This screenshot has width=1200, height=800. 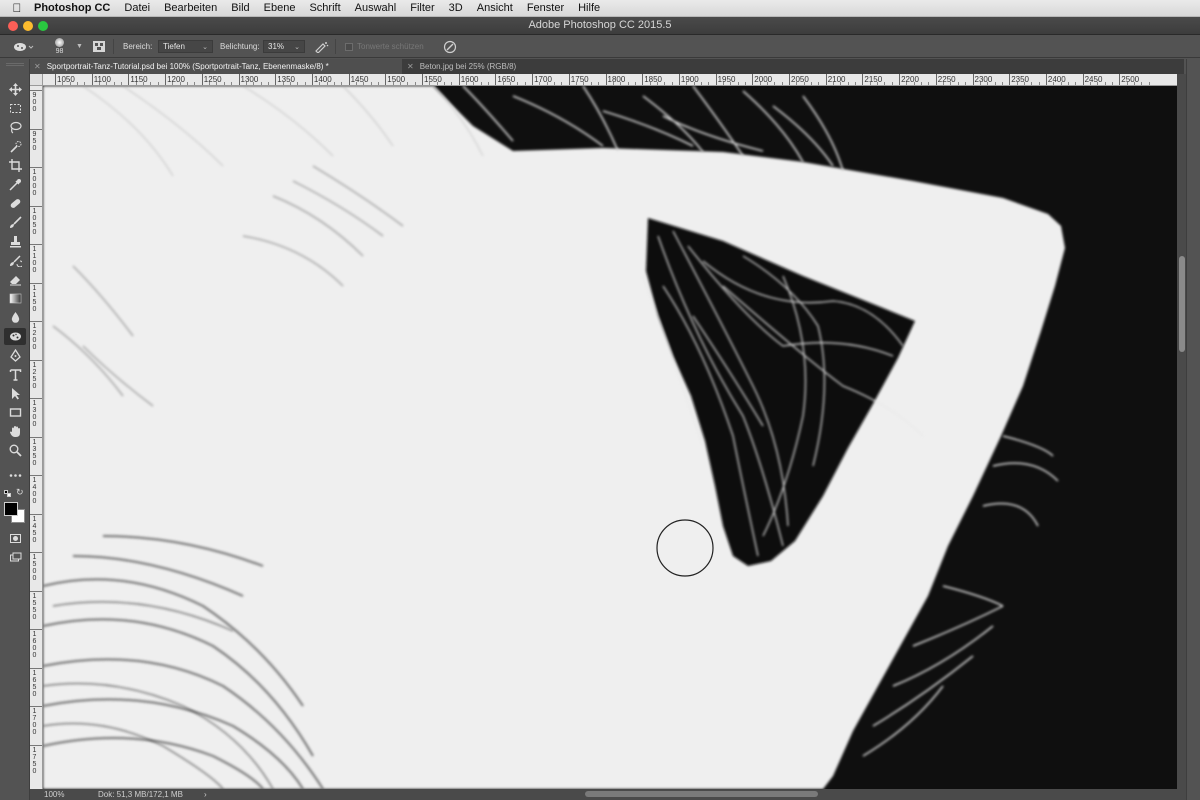 I want to click on move-tool, so click(x=15, y=89).